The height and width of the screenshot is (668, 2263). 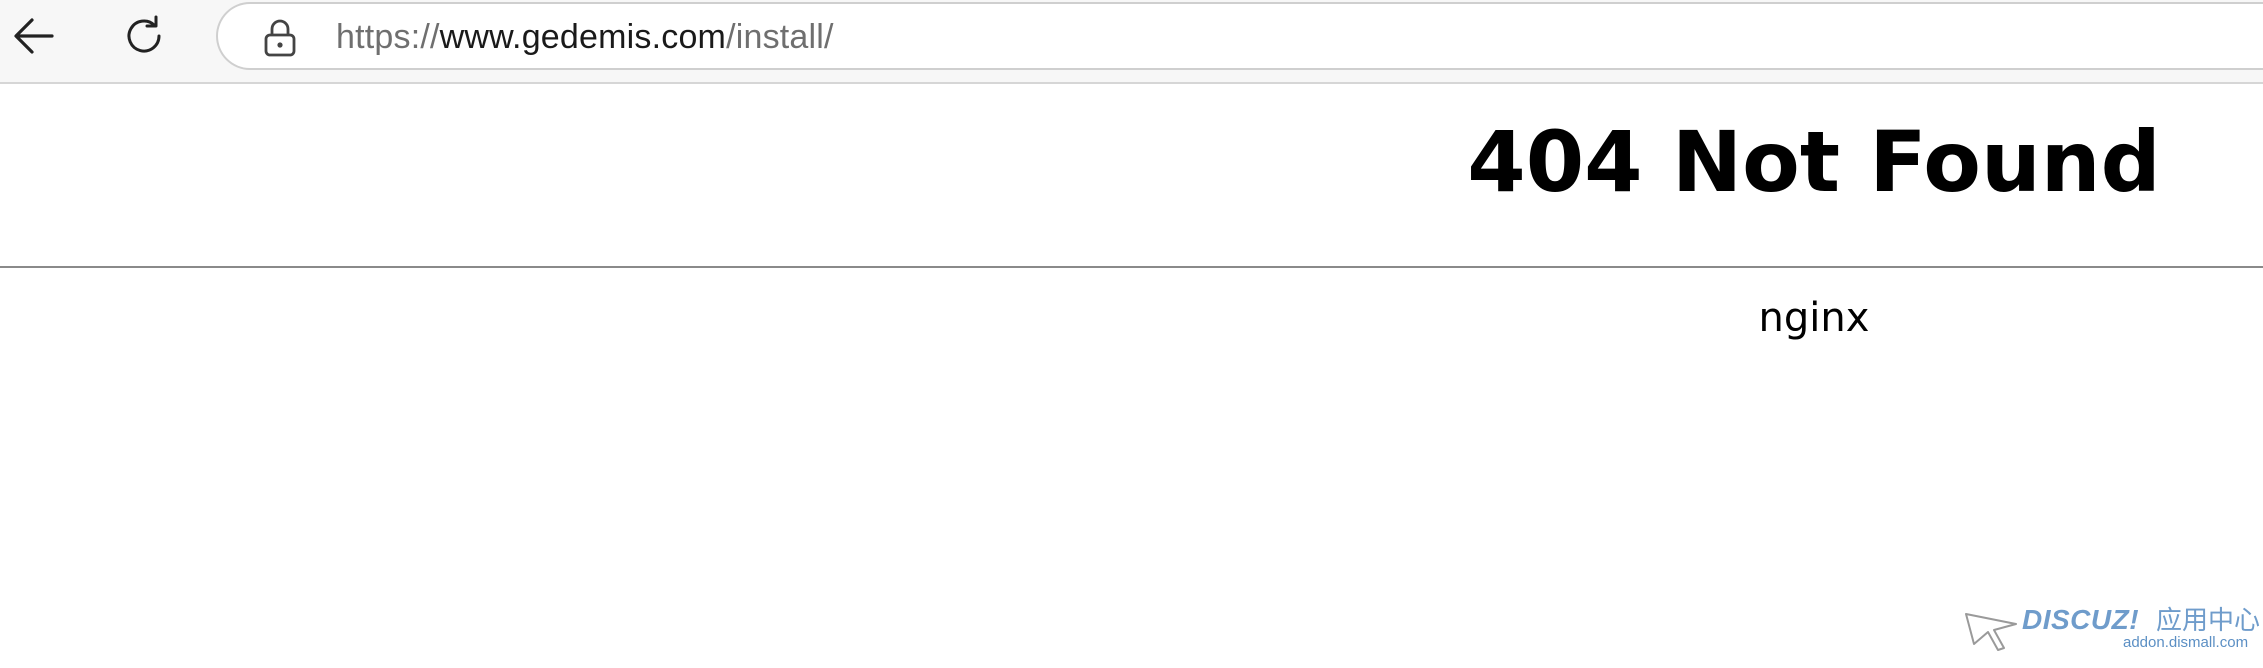 I want to click on lock-icon, so click(x=280, y=38).